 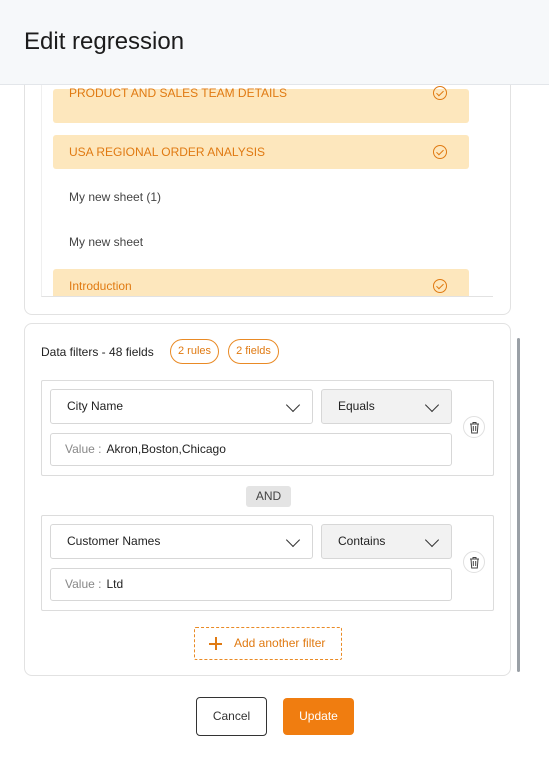 What do you see at coordinates (274, 42) in the screenshot?
I see `dialog-header: Edit regression` at bounding box center [274, 42].